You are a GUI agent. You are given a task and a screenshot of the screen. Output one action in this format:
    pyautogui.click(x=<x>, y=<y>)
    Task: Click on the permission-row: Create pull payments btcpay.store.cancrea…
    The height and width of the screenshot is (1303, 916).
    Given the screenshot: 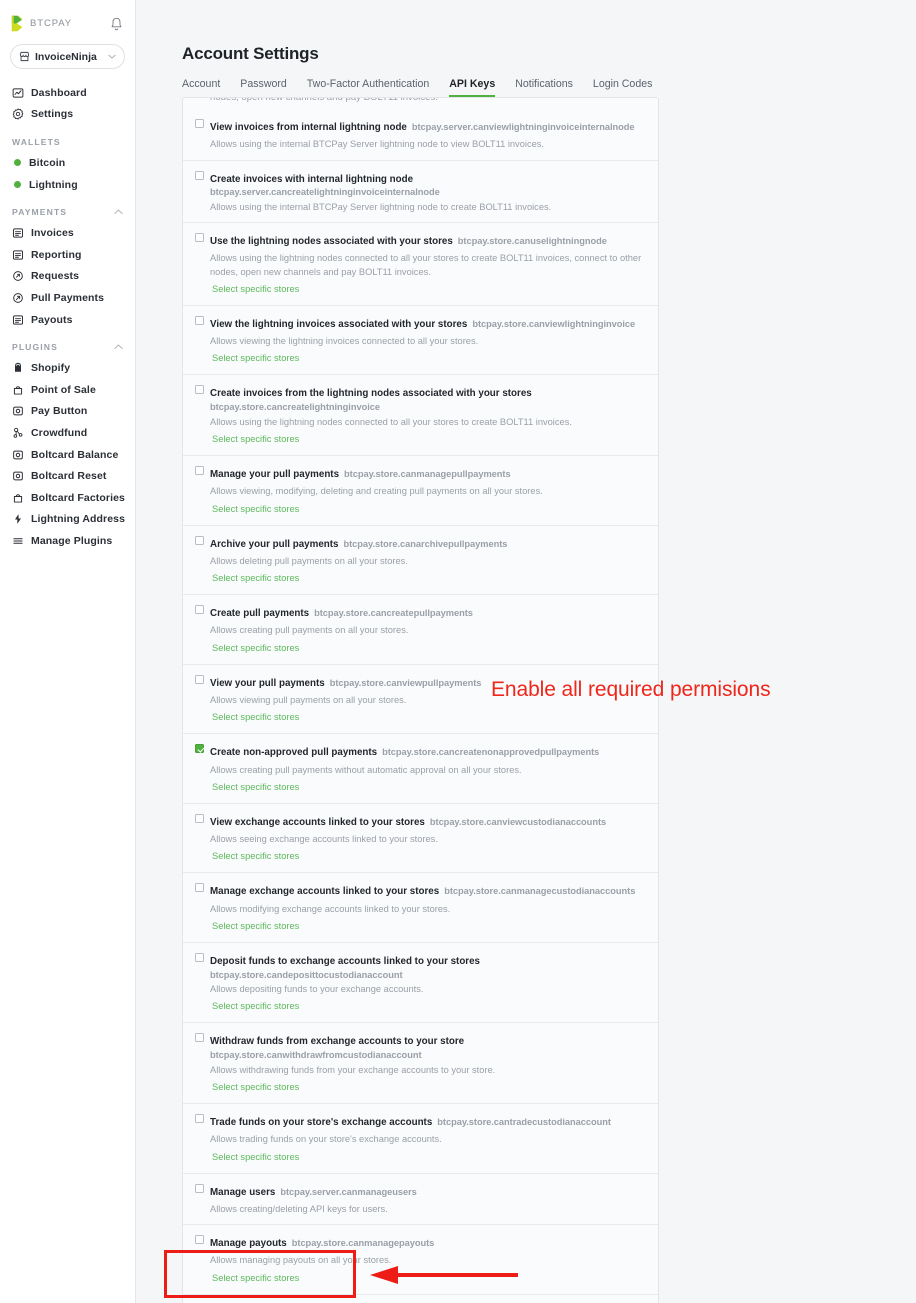 What is the action you would take?
    pyautogui.click(x=420, y=629)
    